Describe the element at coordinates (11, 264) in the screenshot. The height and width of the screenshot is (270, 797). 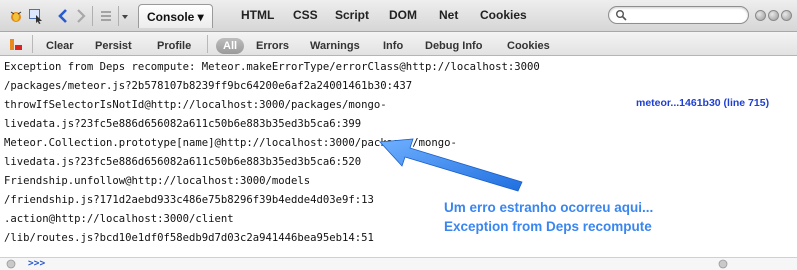
I see `command-line-icon` at that location.